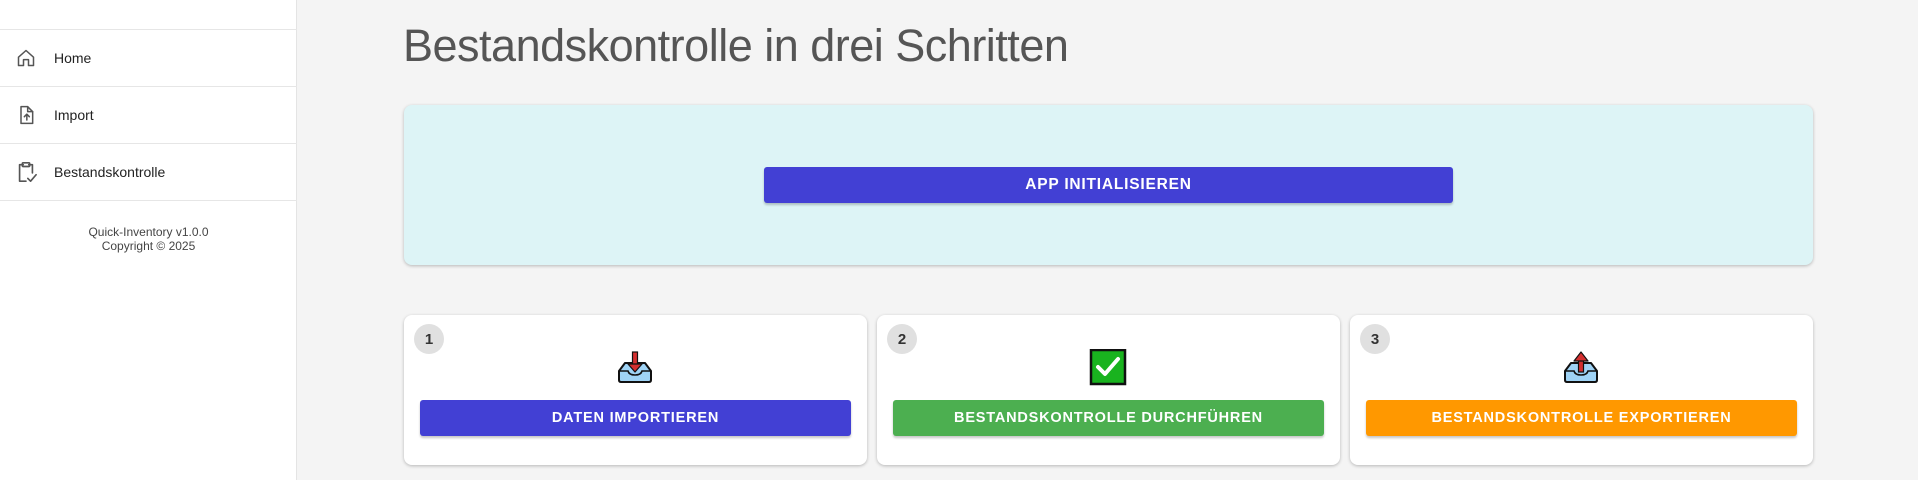 The width and height of the screenshot is (1918, 480). Describe the element at coordinates (635, 368) in the screenshot. I see `inbox-tray-icon` at that location.